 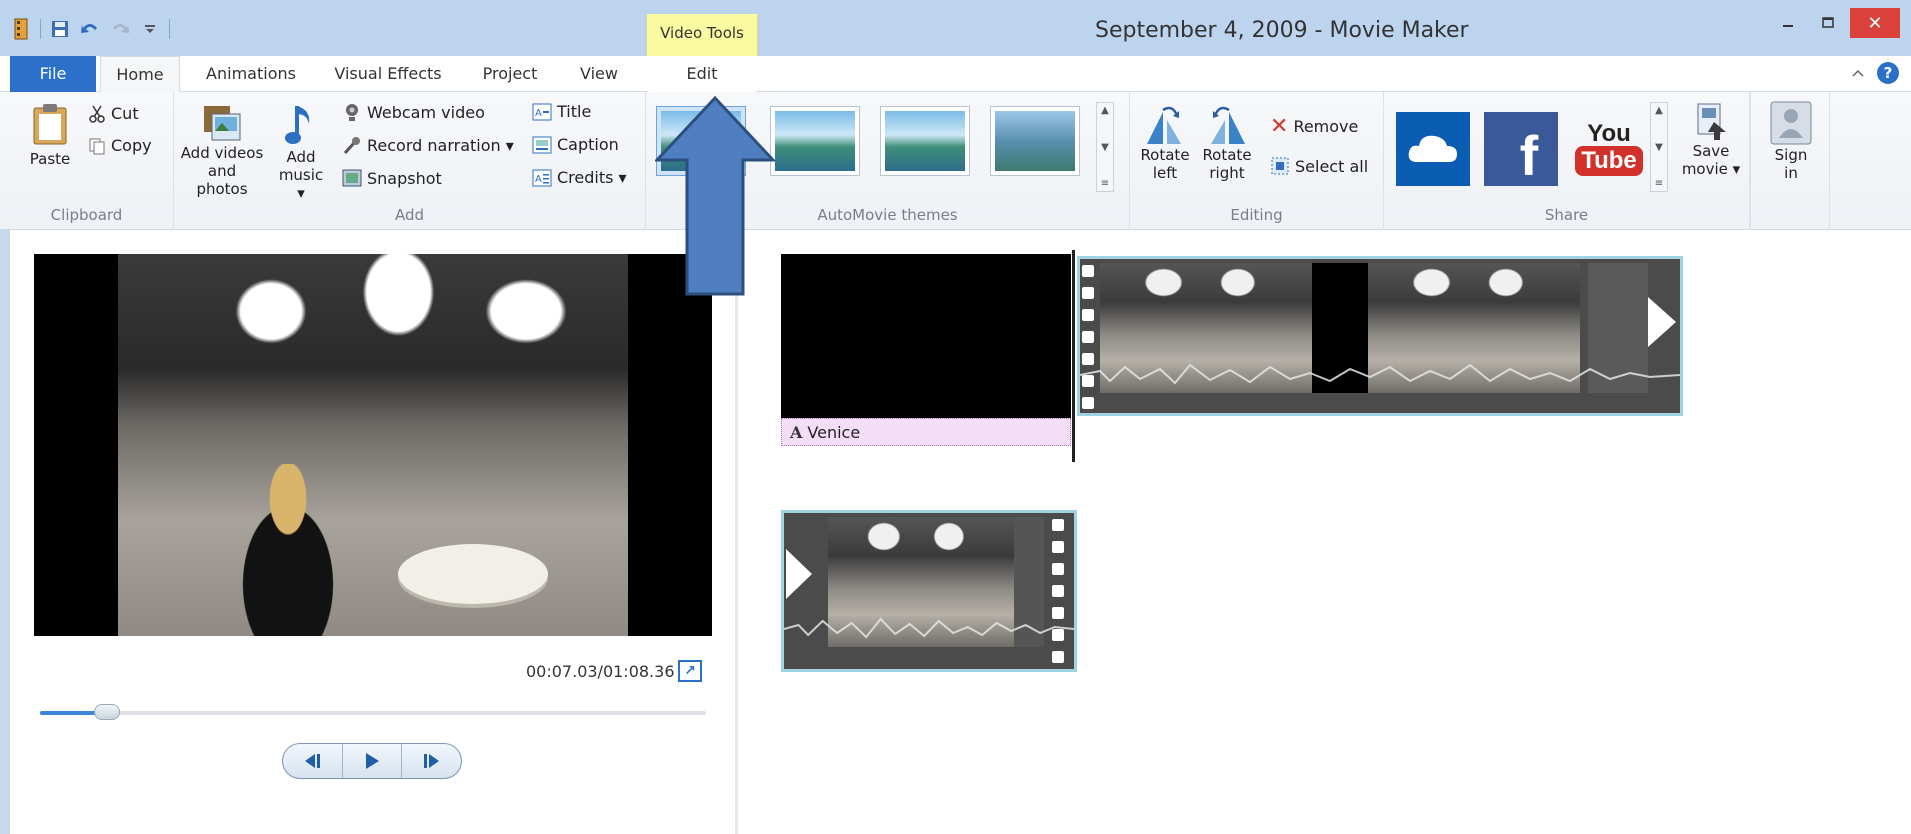 What do you see at coordinates (1279, 126) in the screenshot?
I see `remove-x-icon: ✕` at bounding box center [1279, 126].